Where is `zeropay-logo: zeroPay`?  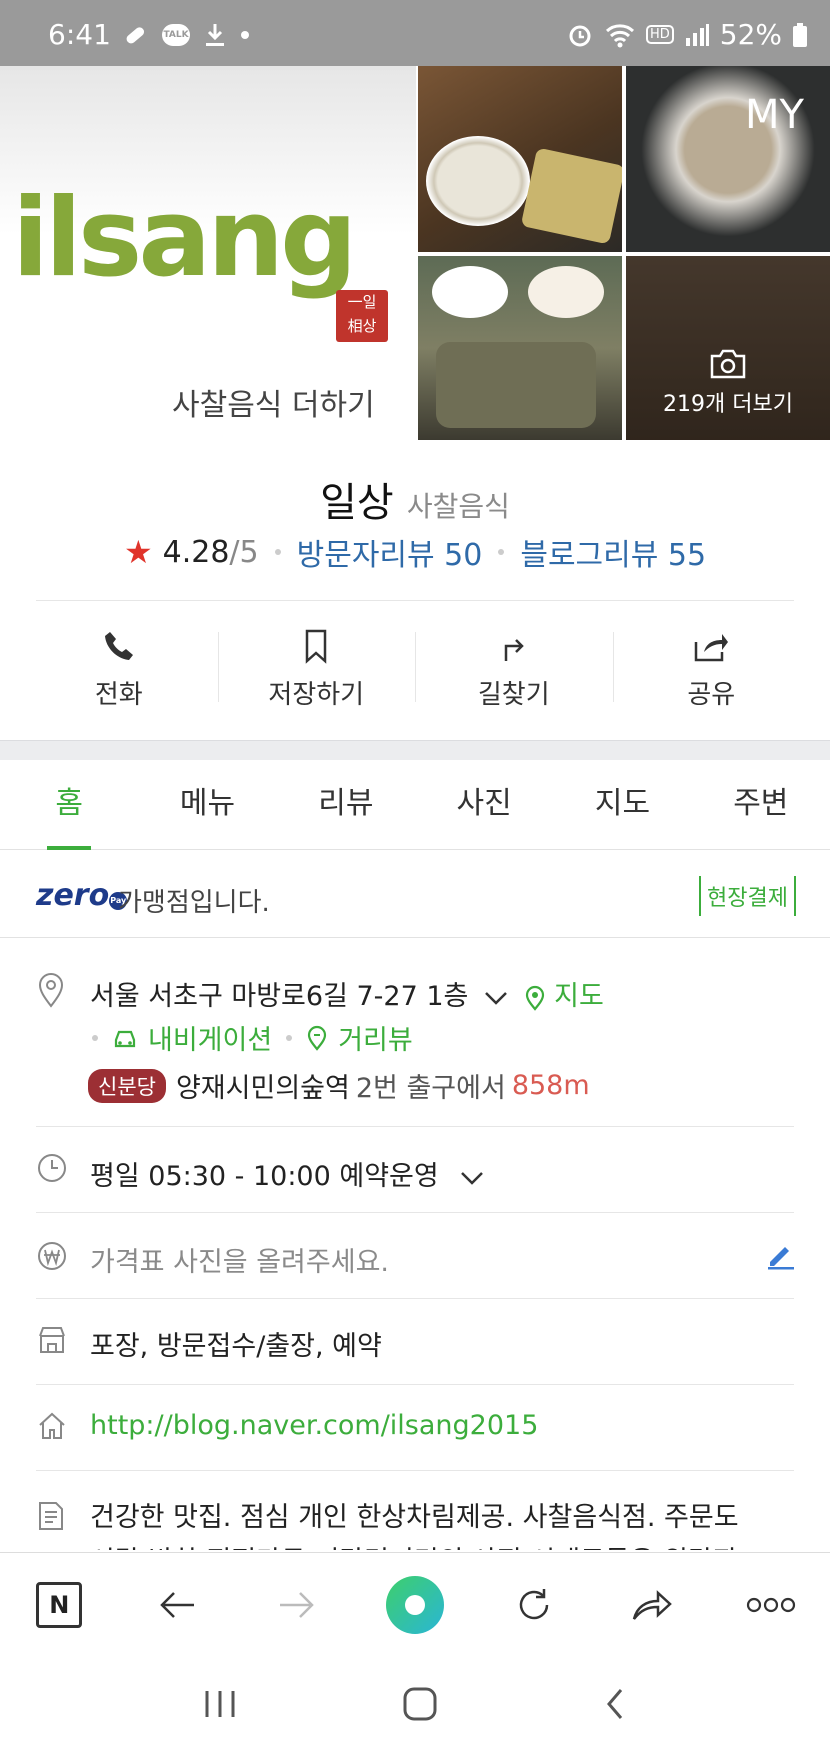
zeropay-logo: zeroPay is located at coordinates (82, 895).